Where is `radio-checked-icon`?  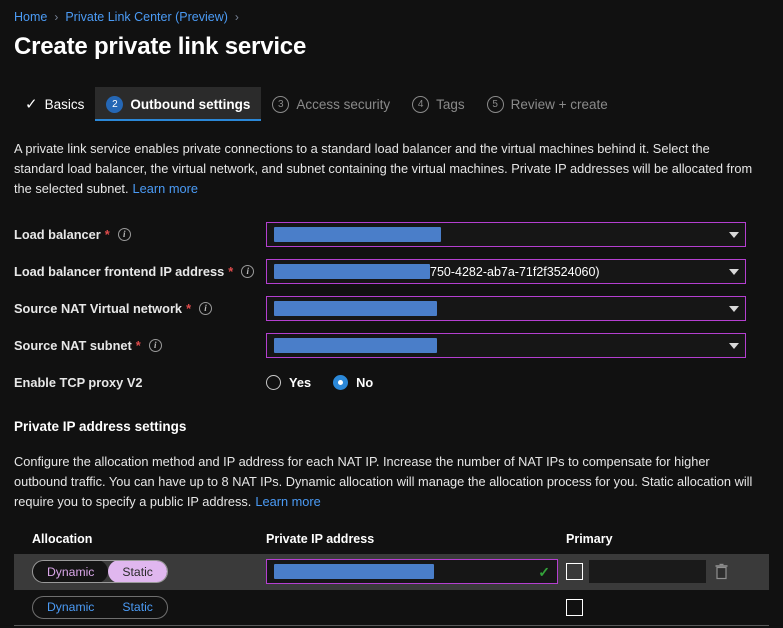
radio-checked-icon is located at coordinates (341, 383).